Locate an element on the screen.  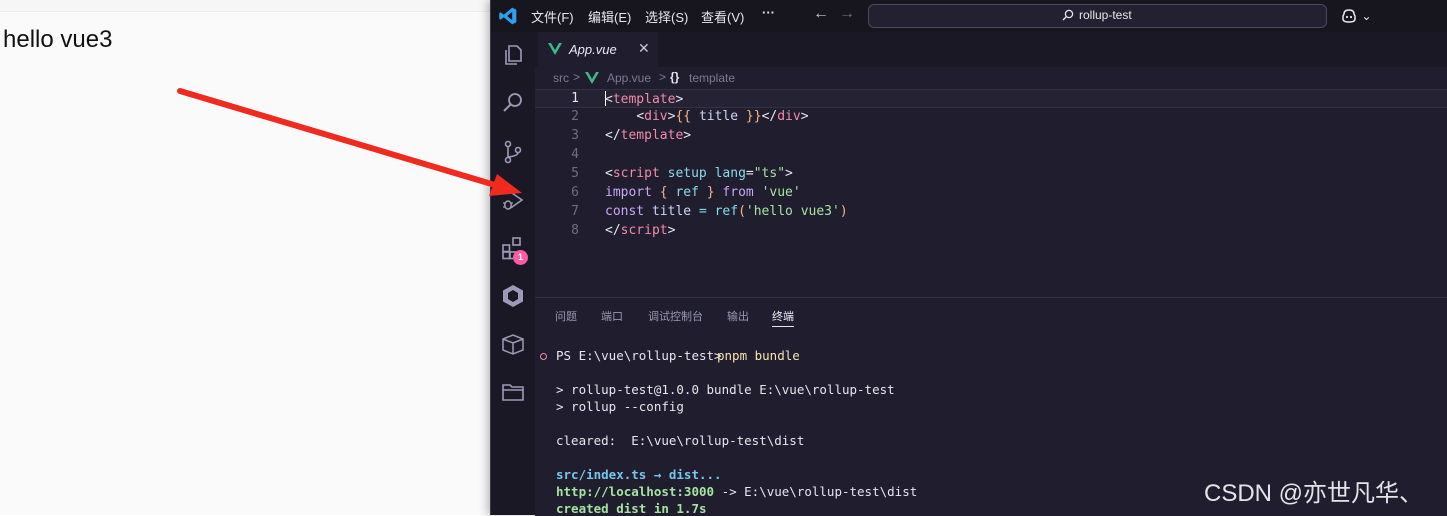
source-control-icon is located at coordinates (513, 152).